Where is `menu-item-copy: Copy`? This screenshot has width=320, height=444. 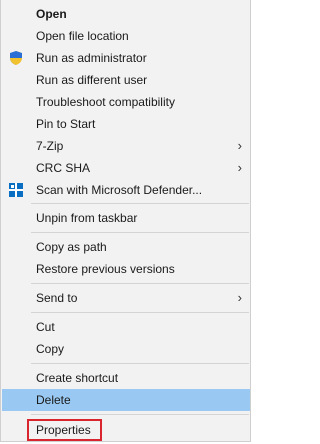
menu-item-copy: Copy is located at coordinates (126, 349).